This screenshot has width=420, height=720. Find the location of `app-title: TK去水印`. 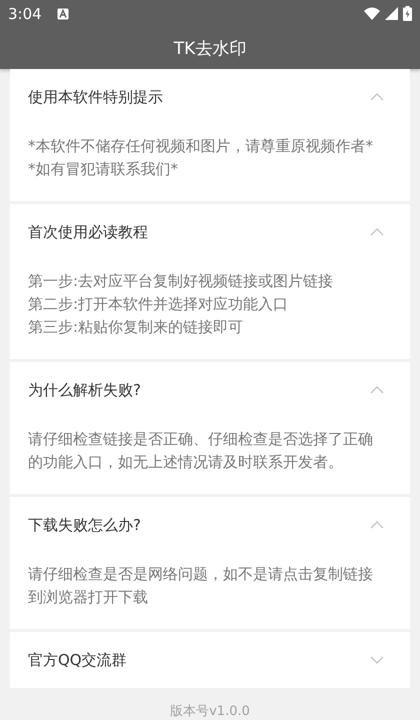

app-title: TK去水印 is located at coordinates (210, 49).